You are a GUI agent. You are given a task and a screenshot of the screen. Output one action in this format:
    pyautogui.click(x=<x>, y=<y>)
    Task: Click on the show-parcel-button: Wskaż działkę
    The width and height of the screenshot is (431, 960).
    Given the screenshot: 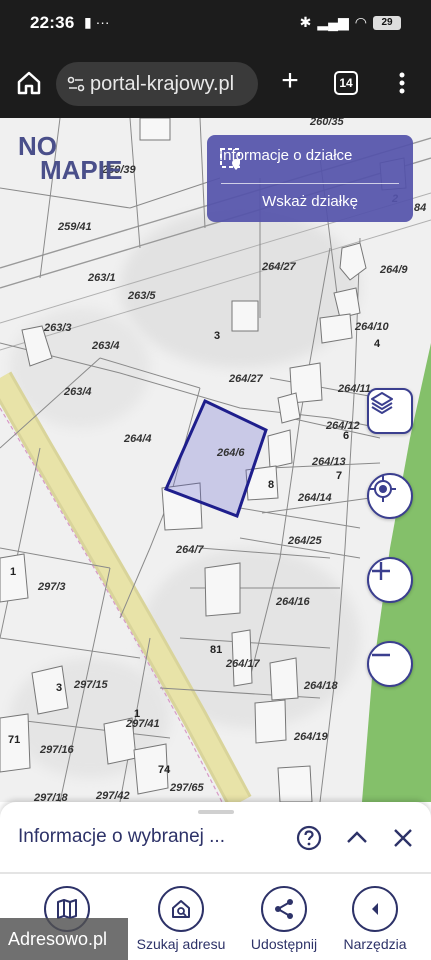 What is the action you would take?
    pyautogui.click(x=310, y=201)
    